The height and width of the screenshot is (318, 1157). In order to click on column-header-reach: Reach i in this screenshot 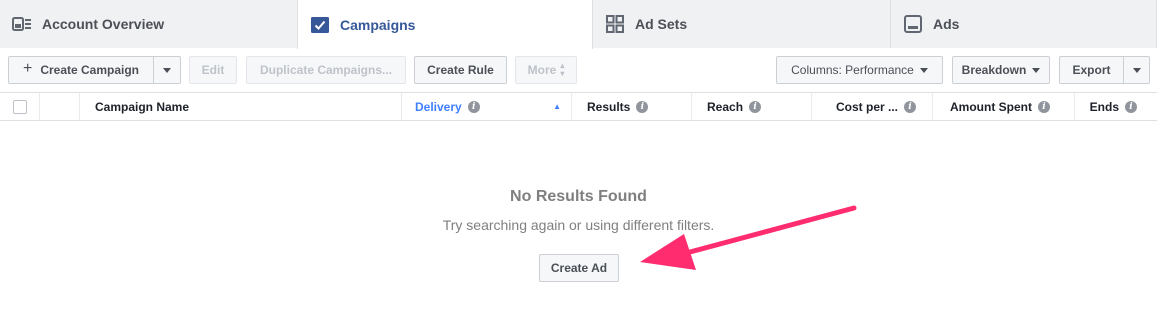, I will do `click(752, 106)`.